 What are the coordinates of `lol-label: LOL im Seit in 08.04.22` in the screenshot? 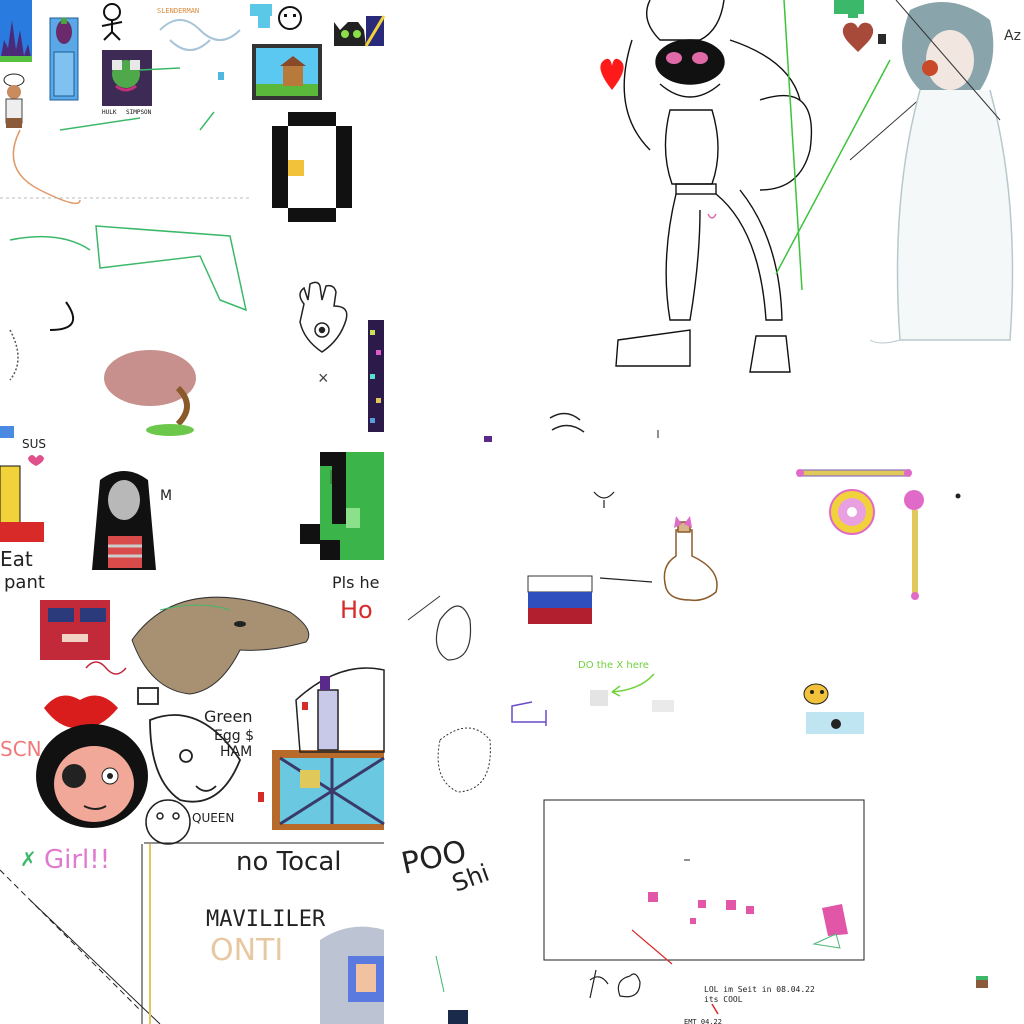 It's located at (759, 989).